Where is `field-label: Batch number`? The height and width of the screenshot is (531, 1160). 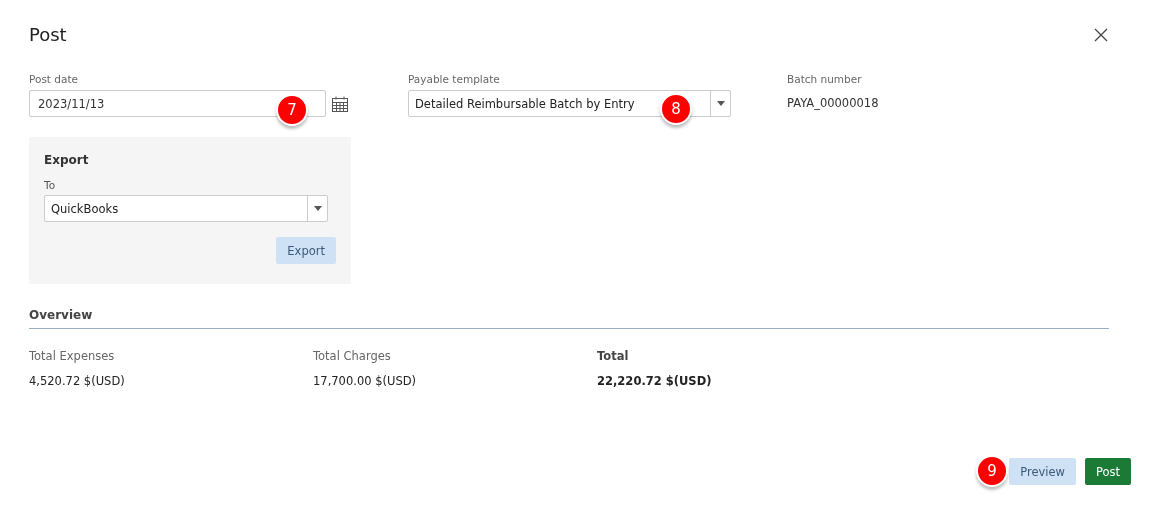 field-label: Batch number is located at coordinates (825, 79).